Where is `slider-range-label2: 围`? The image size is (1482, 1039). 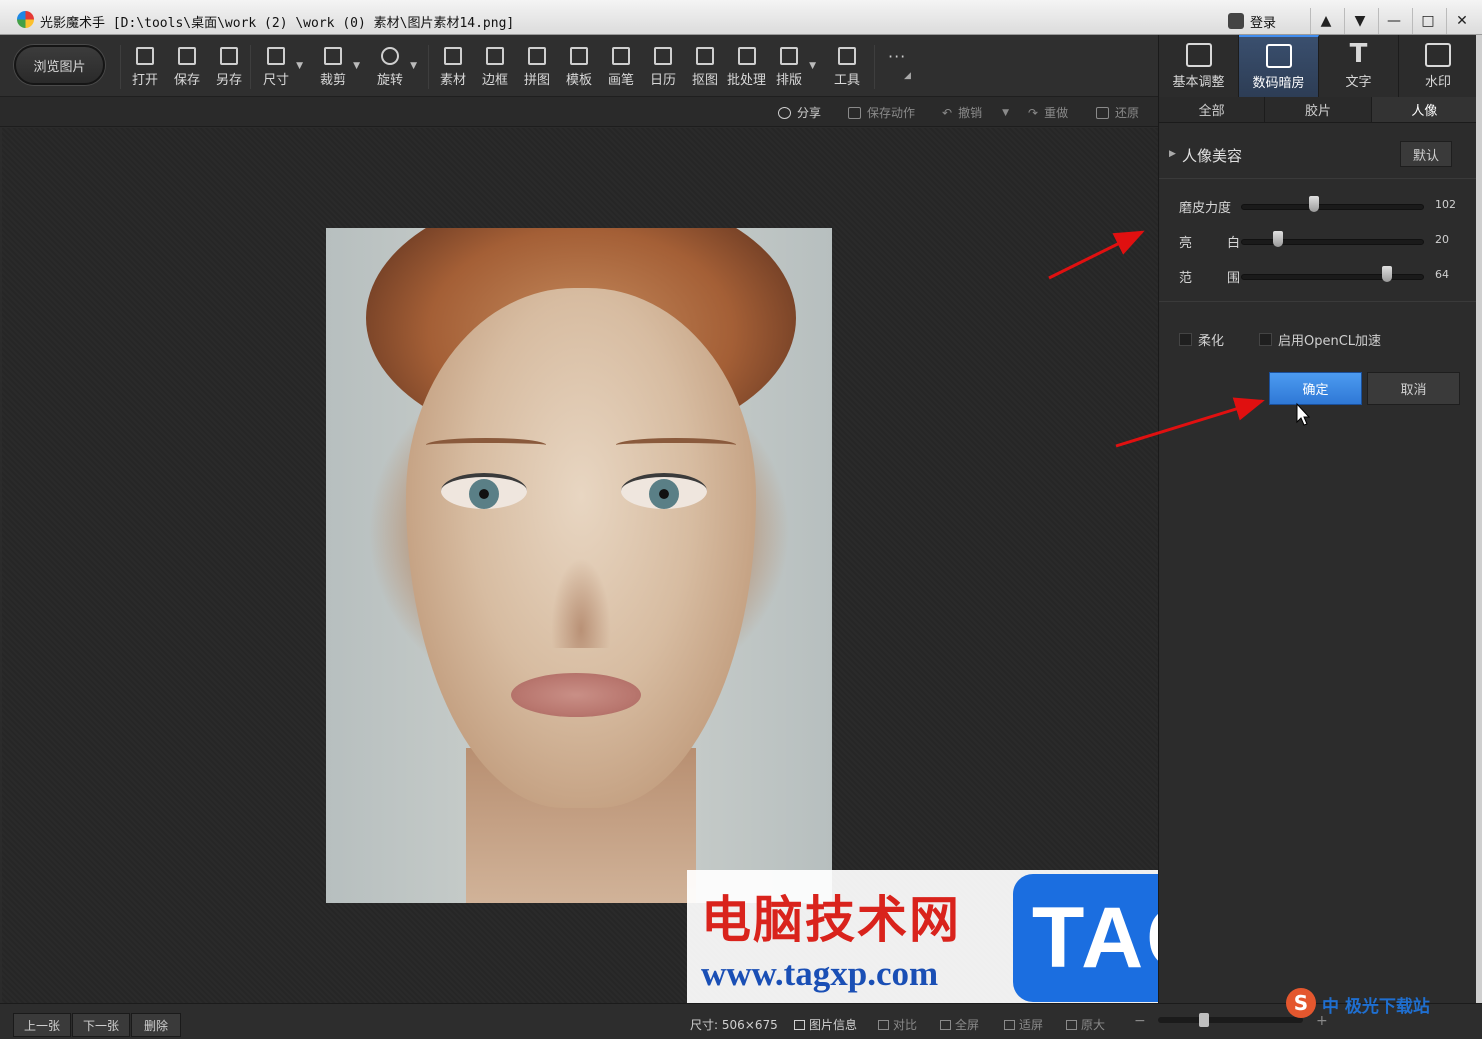 slider-range-label2: 围 is located at coordinates (1234, 278).